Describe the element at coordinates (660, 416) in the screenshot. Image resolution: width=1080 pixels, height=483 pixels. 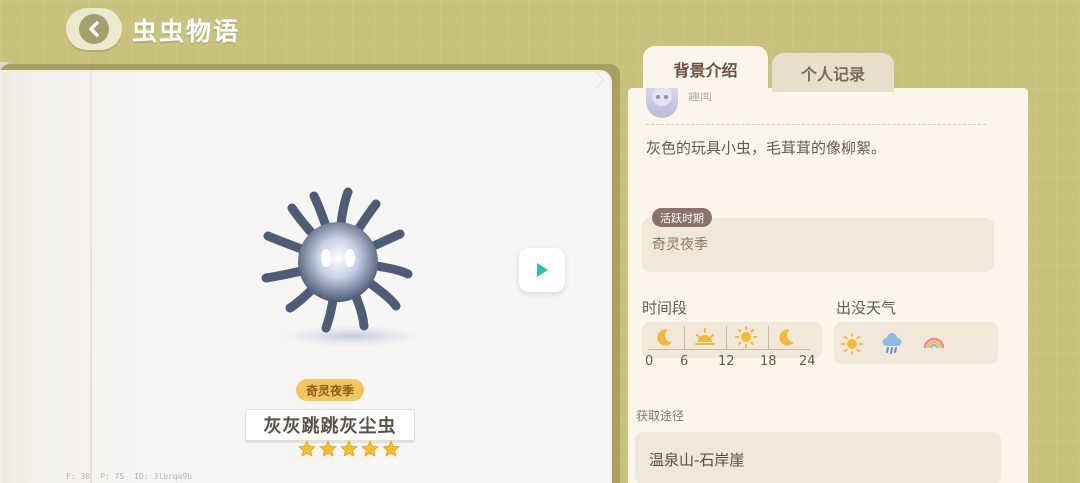
I see `source-section-title: 获取途径` at that location.